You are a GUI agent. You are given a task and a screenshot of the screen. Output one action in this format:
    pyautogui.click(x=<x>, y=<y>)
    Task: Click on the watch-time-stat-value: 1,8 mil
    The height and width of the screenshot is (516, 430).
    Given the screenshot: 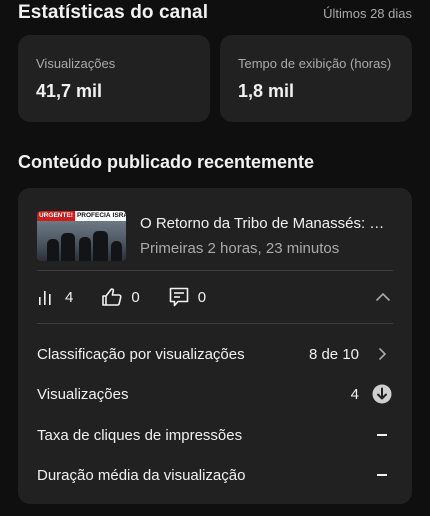 What is the action you would take?
    pyautogui.click(x=266, y=91)
    